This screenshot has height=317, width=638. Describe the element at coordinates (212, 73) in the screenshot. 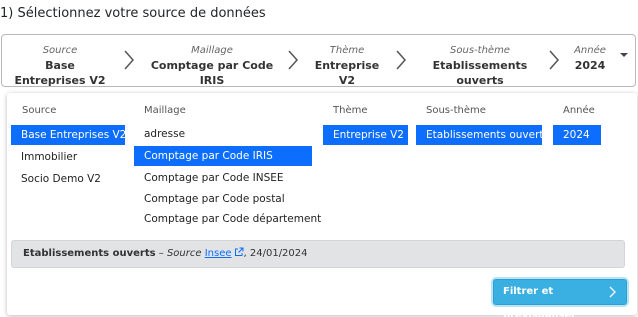

I see `breadcrumb-value: Comptage par Code IRIS` at that location.